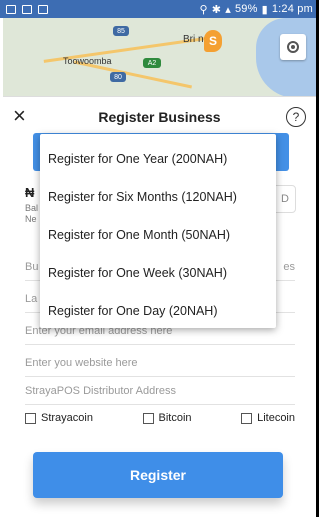 This screenshot has height=517, width=320. I want to click on plan-option: Register for One Day (20NAH), so click(158, 311).